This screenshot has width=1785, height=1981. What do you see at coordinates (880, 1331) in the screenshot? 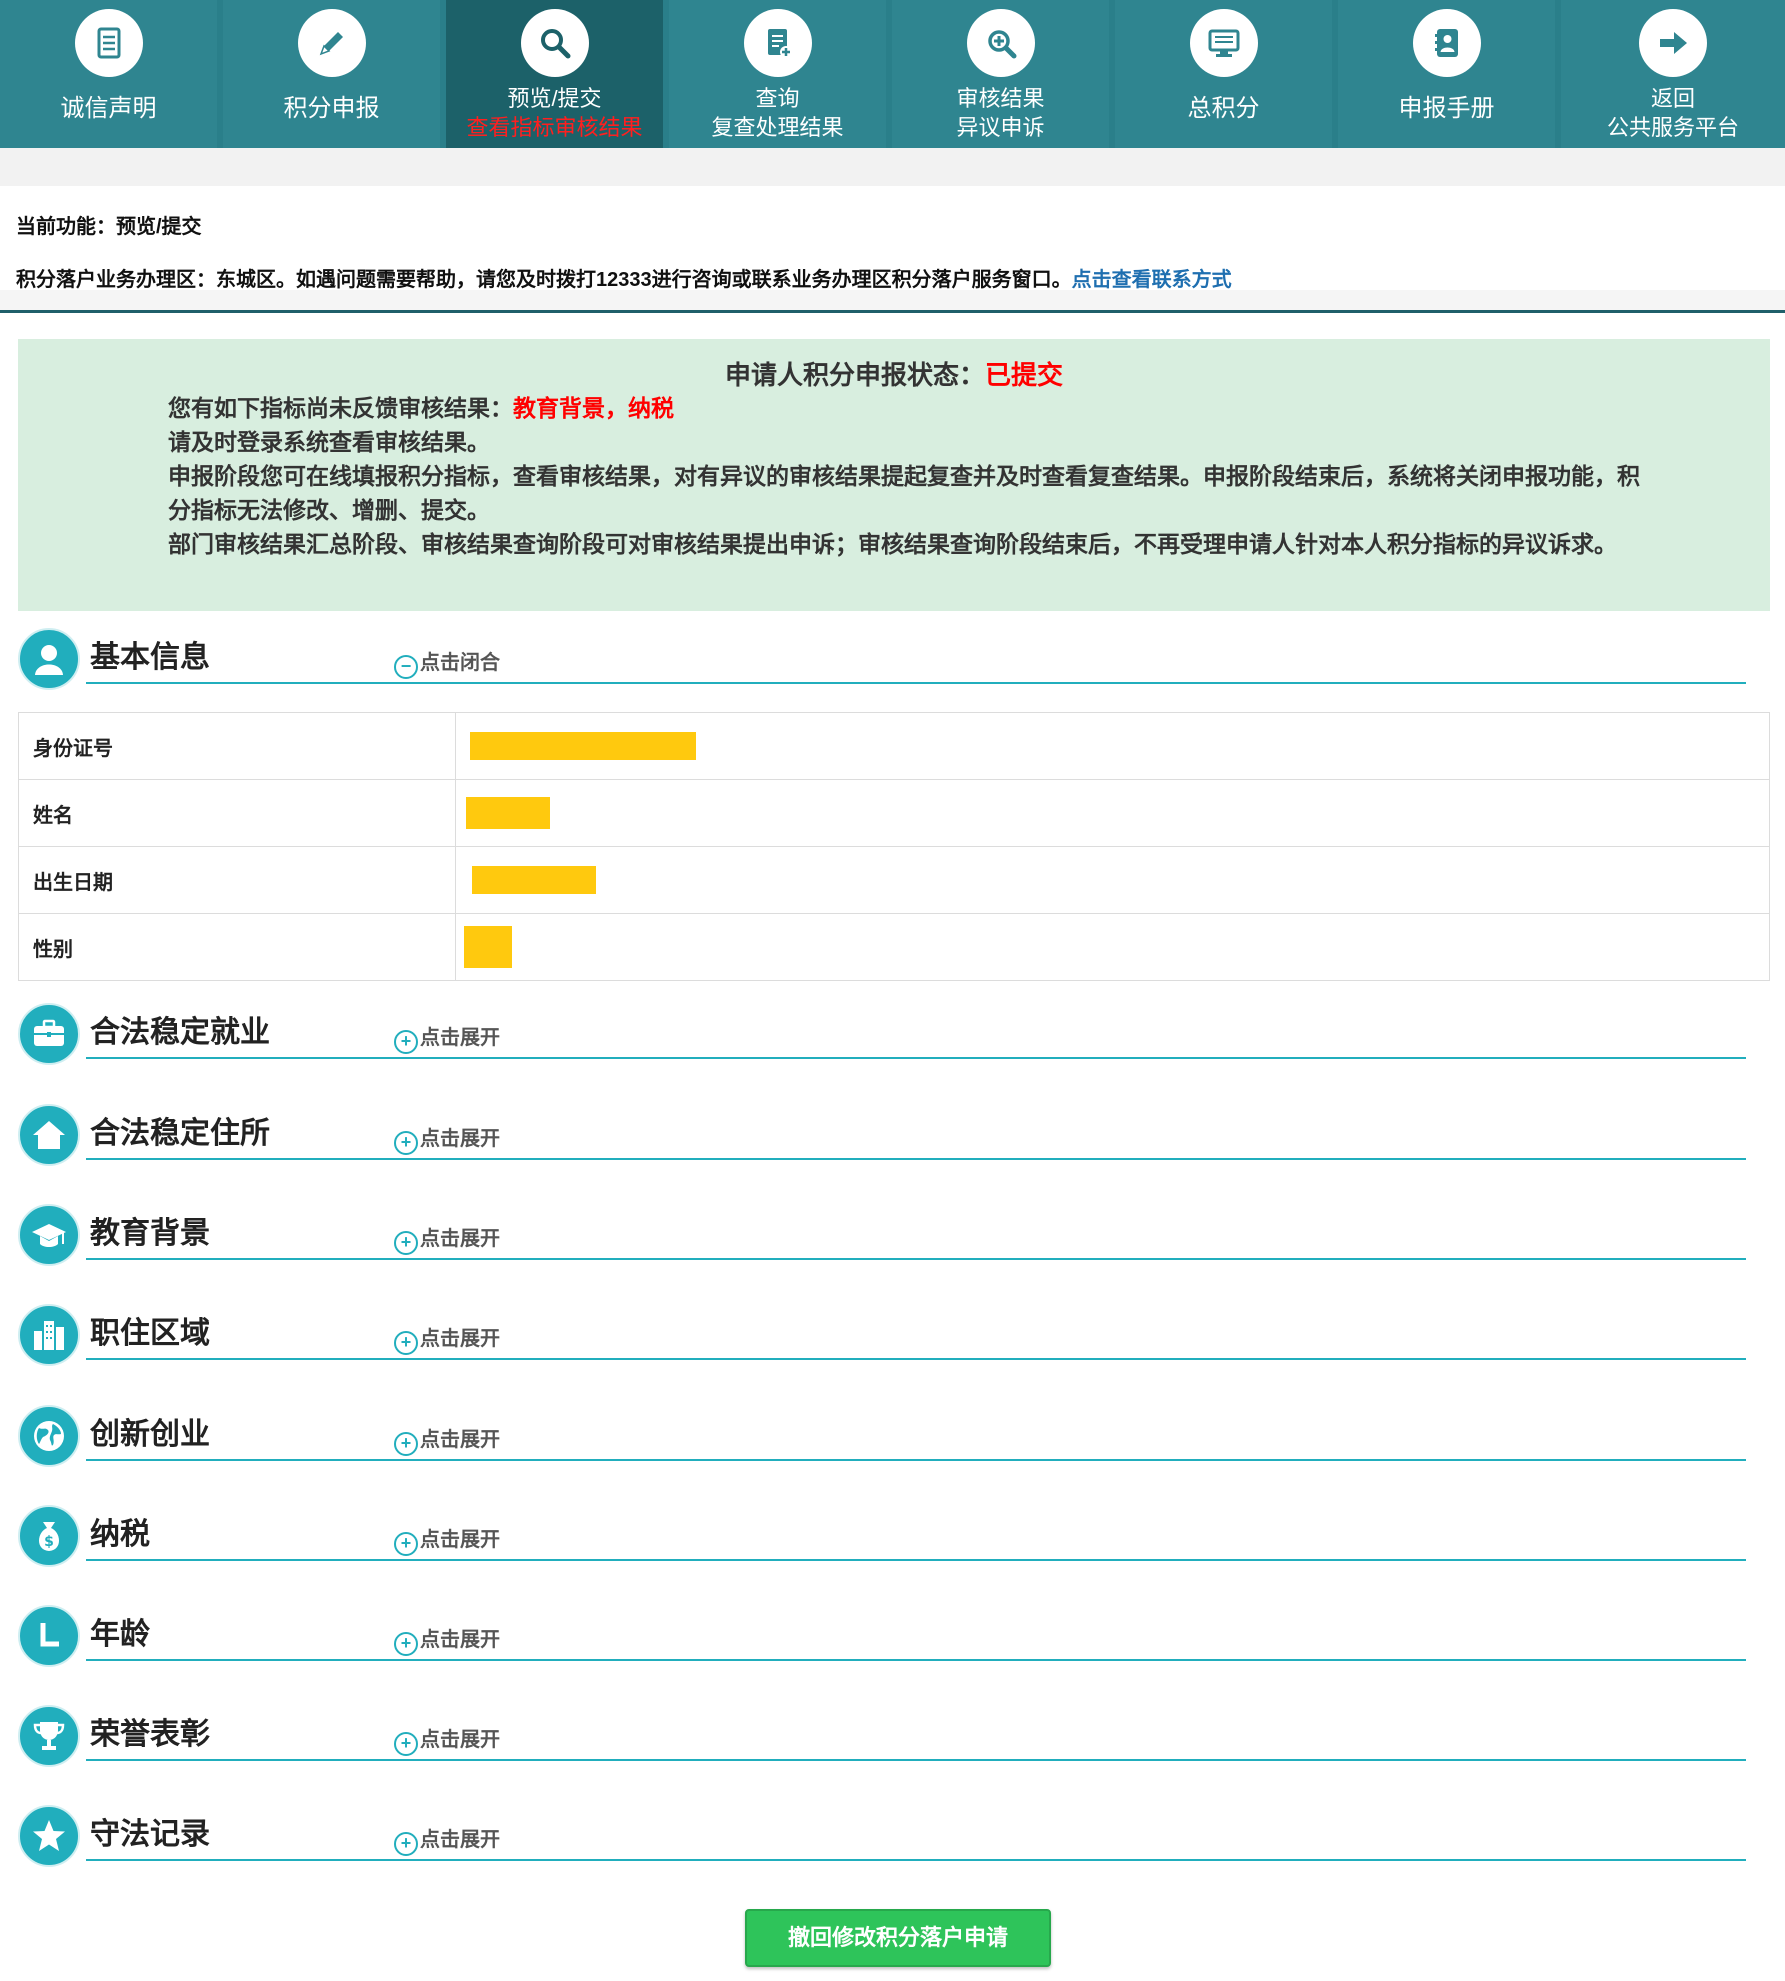
I see `section-work-residence-area: 职住区域 + 点击展开` at bounding box center [880, 1331].